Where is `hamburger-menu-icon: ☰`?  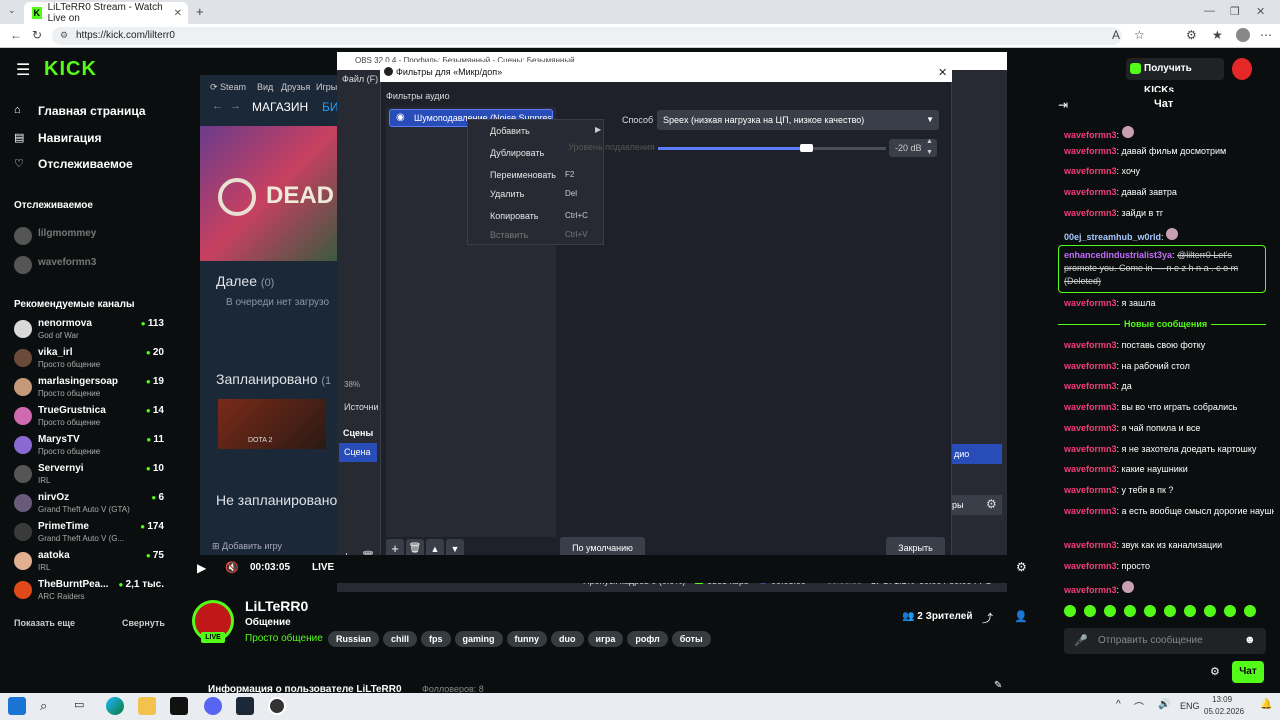
hamburger-menu-icon: ☰ is located at coordinates (23, 70).